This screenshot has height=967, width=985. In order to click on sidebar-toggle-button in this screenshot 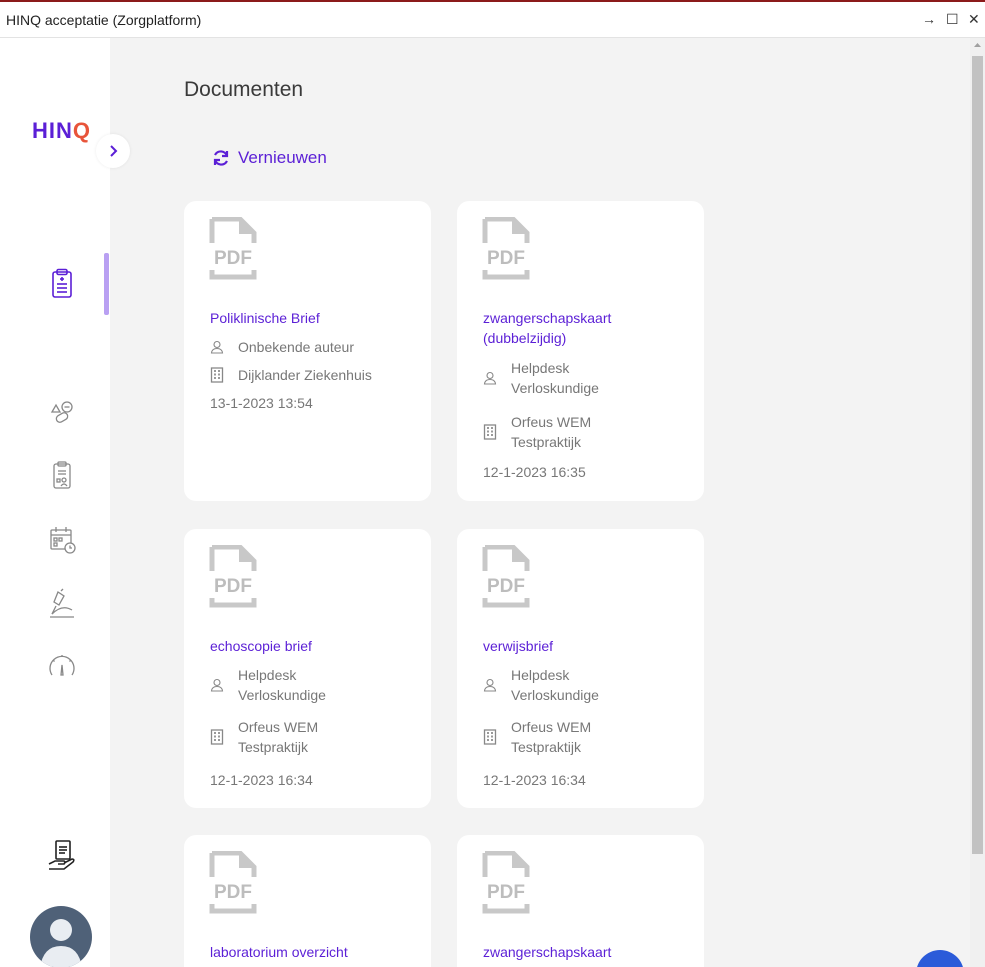, I will do `click(113, 151)`.